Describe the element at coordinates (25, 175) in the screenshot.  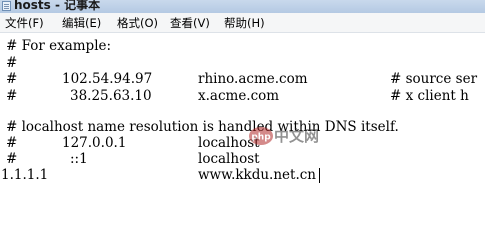
I see `line-ip: 1.1.1.1` at that location.